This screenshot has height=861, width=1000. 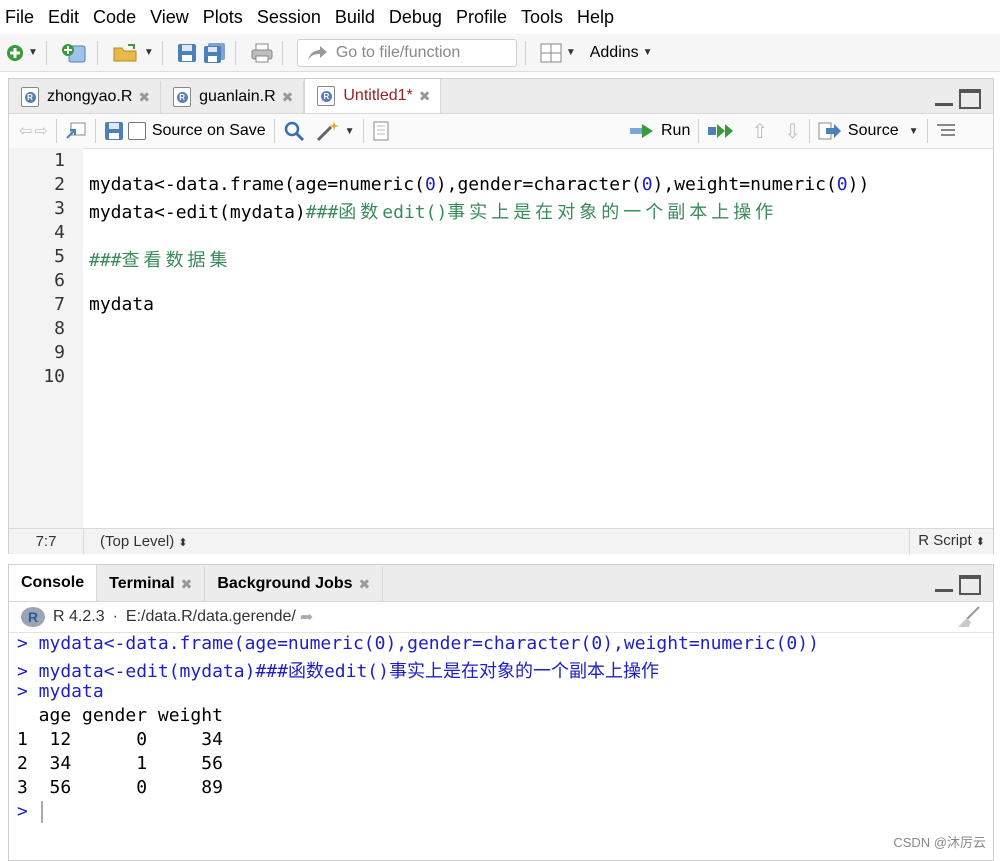 What do you see at coordinates (75, 53) in the screenshot?
I see `new-project-button` at bounding box center [75, 53].